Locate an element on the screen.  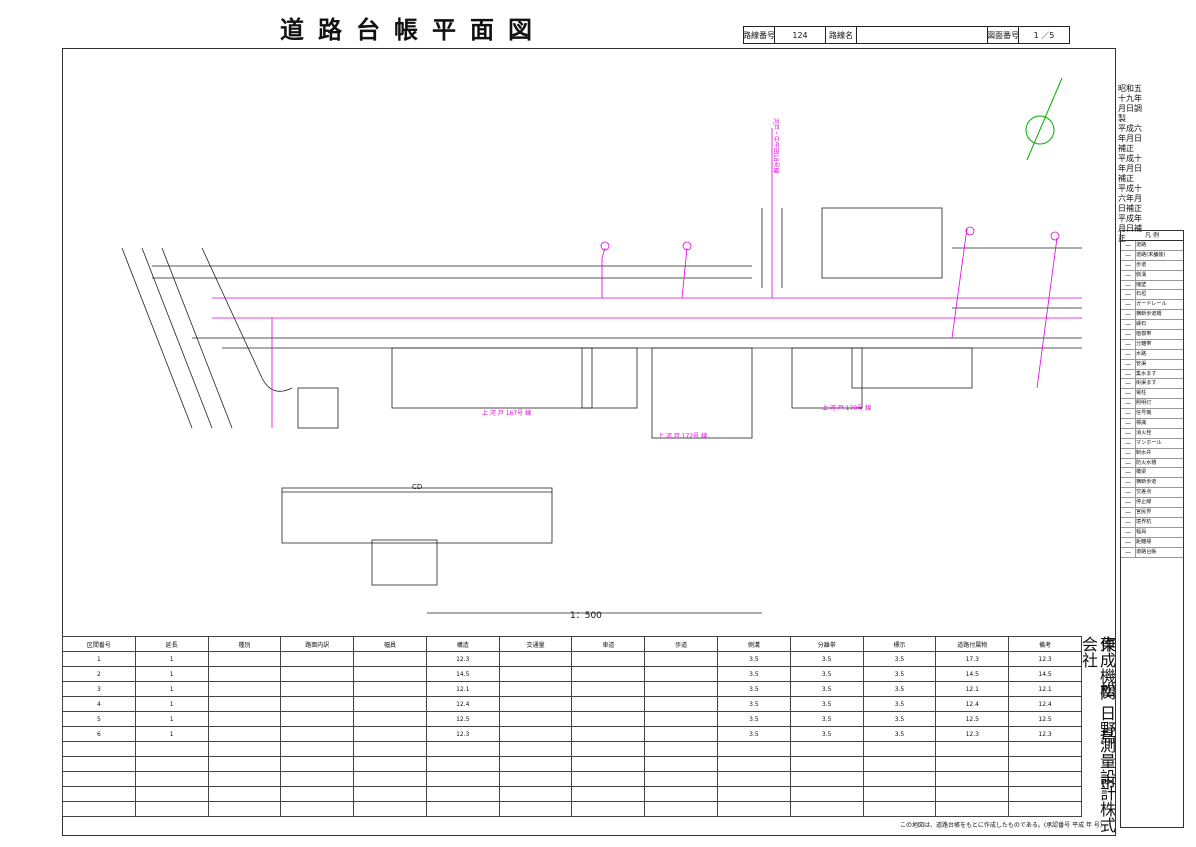
legend-label: 官民界 is located at coordinates (1144, 511).